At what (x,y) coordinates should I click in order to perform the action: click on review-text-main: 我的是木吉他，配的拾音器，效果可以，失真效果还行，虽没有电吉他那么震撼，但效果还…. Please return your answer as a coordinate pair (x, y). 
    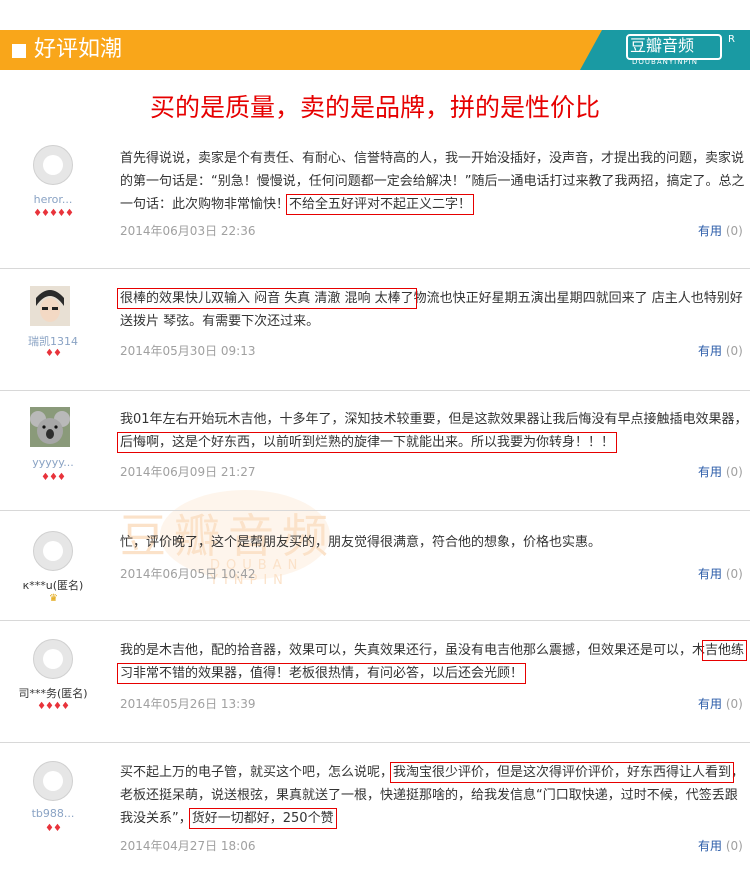
    Looking at the image, I should click on (413, 650).